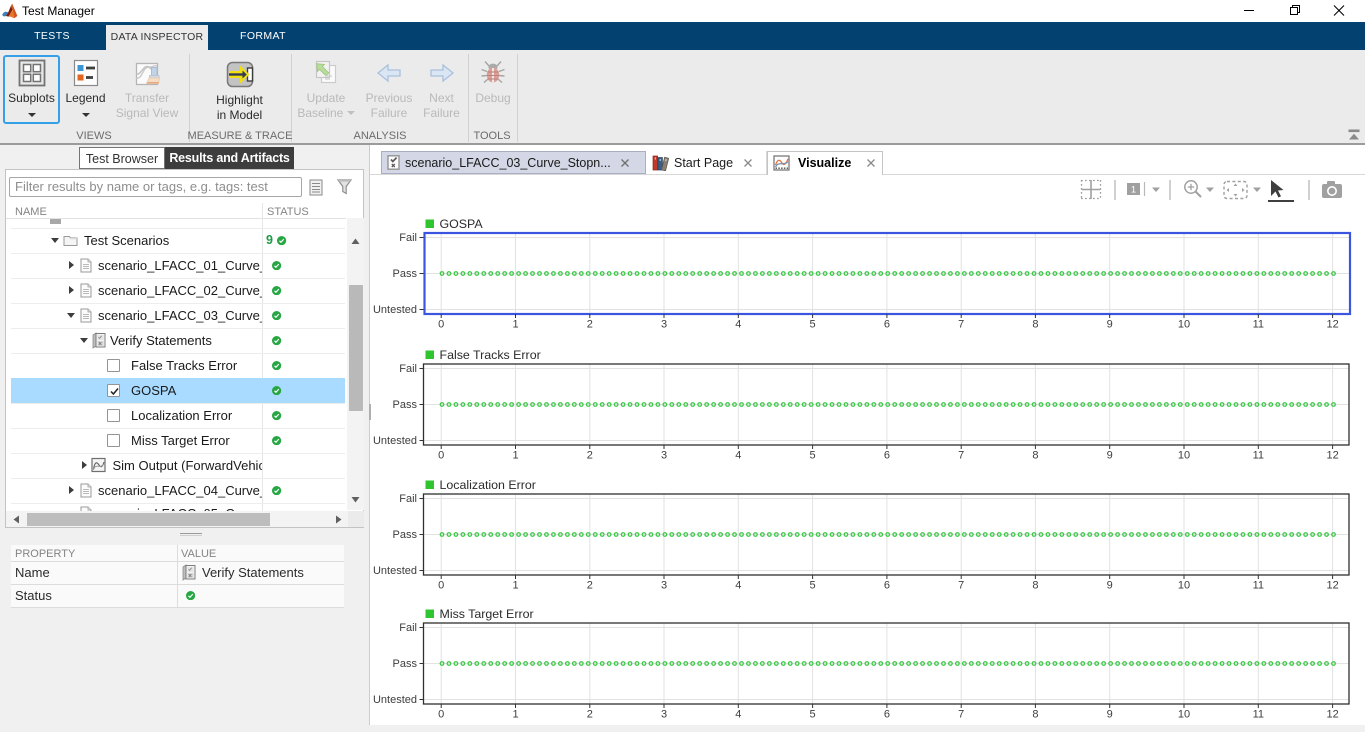  What do you see at coordinates (487, 614) in the screenshot?
I see `svg-text: Miss Target Error` at bounding box center [487, 614].